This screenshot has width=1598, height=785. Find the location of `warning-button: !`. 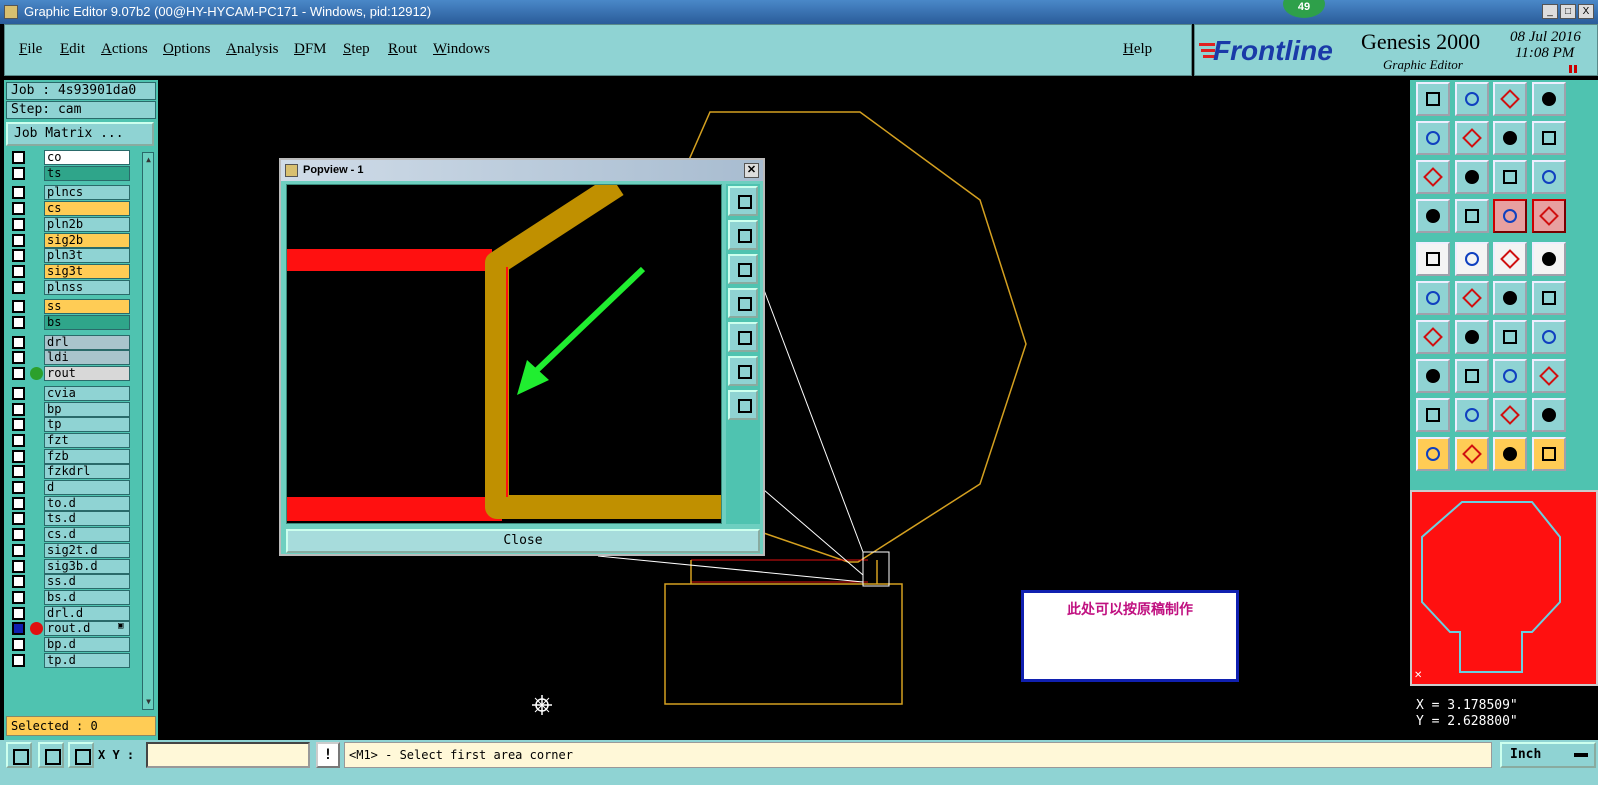

warning-button: ! is located at coordinates (328, 755).